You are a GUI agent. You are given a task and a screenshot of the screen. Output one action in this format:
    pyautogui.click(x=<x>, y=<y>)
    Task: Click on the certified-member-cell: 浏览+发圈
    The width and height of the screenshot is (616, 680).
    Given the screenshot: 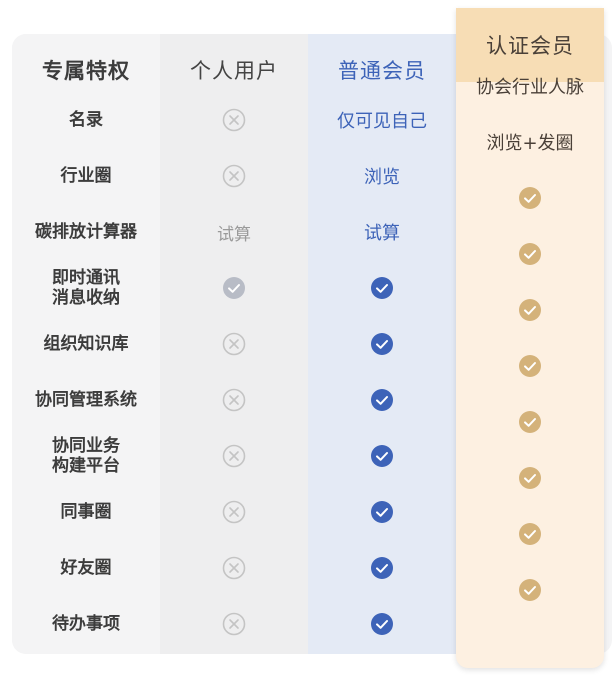 What is the action you would take?
    pyautogui.click(x=530, y=142)
    